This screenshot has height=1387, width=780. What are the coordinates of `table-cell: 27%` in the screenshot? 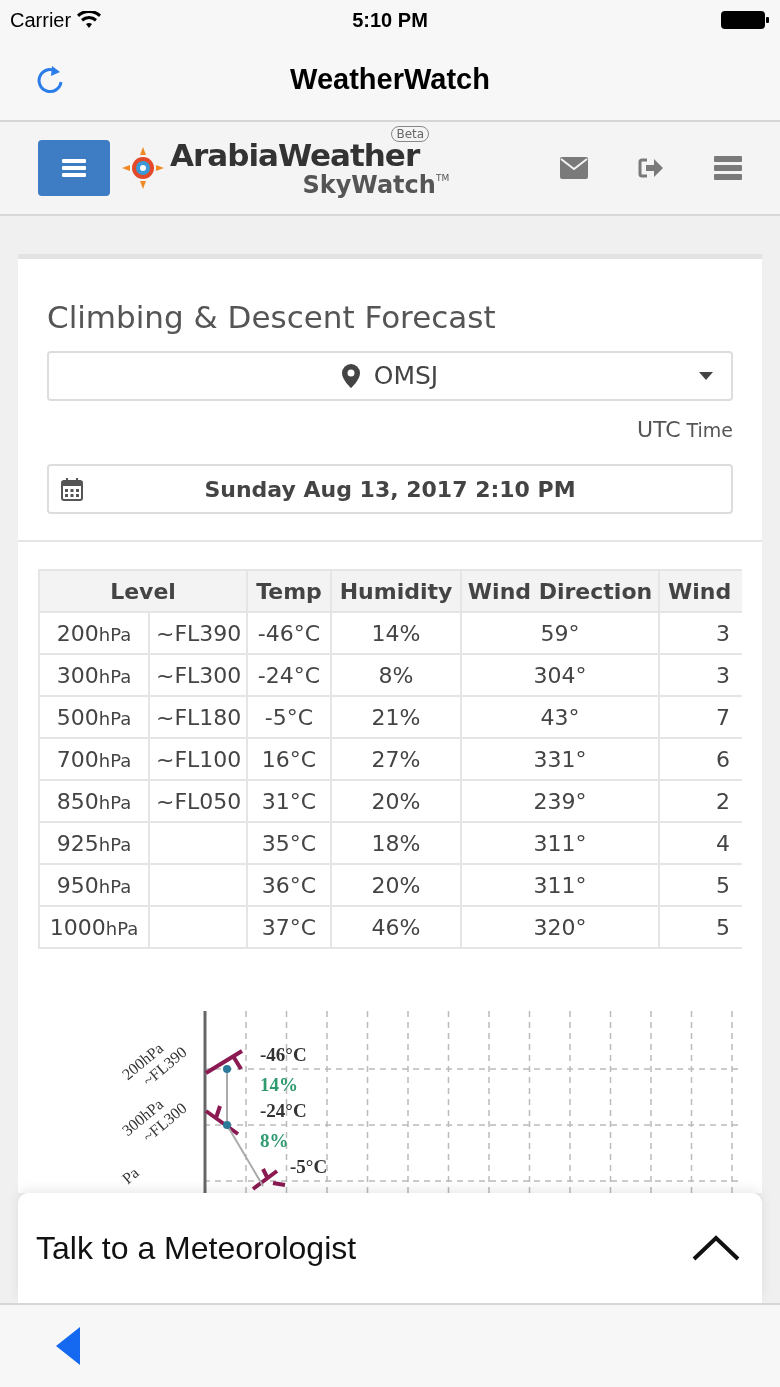 It's located at (396, 759).